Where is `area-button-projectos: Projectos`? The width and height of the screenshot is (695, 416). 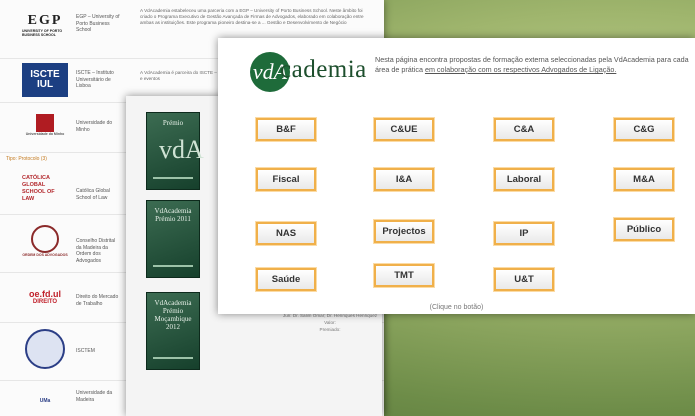
area-button-projectos: Projectos is located at coordinates (404, 231).